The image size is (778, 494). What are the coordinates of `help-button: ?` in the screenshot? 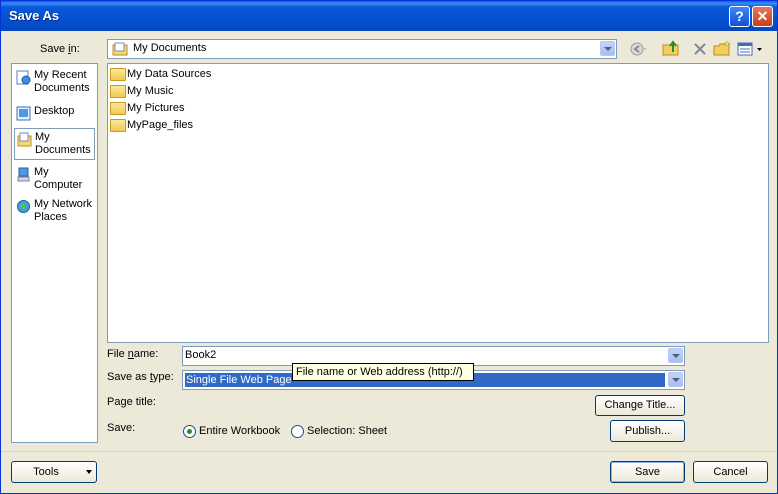 It's located at (739, 16).